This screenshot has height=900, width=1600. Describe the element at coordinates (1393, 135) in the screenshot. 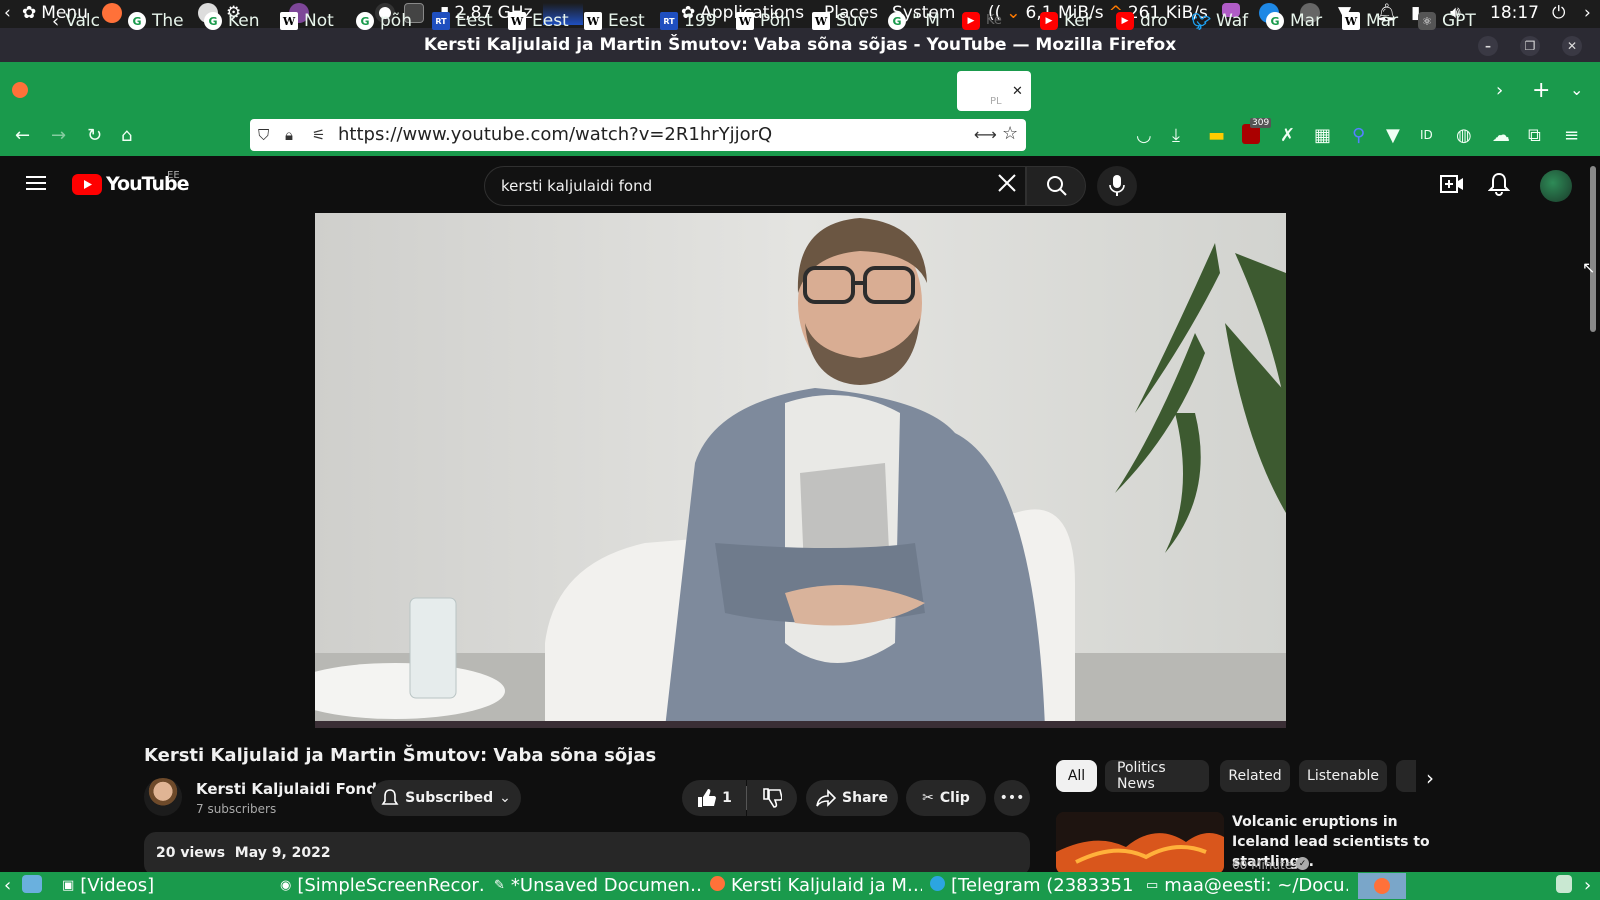

I see `extension-funnel-icon: ▼` at that location.